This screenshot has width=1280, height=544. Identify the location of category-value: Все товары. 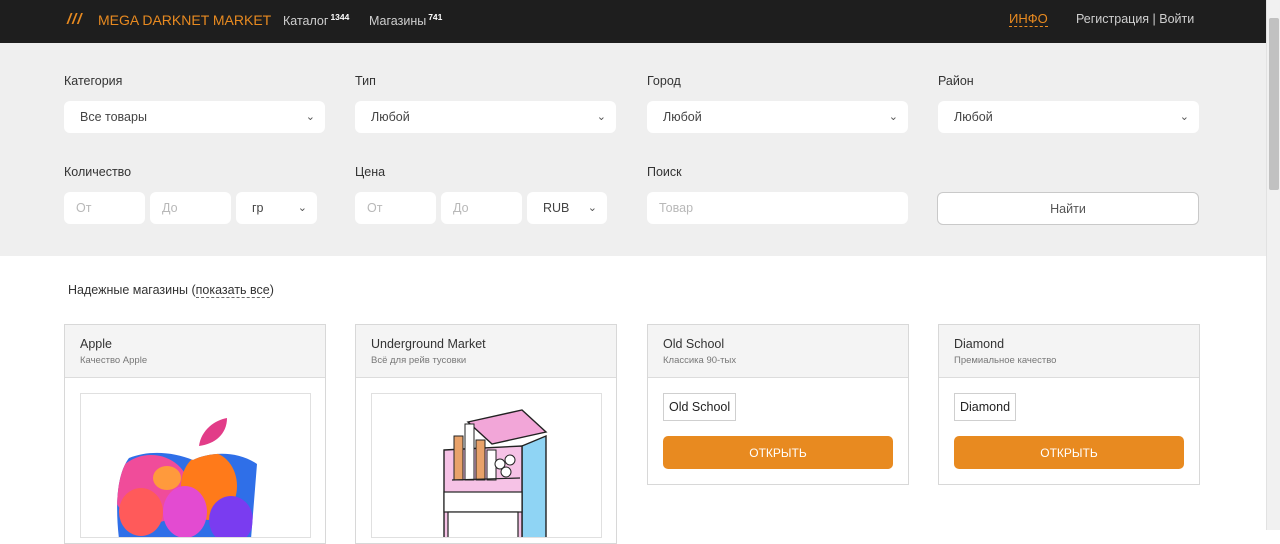
(113, 117).